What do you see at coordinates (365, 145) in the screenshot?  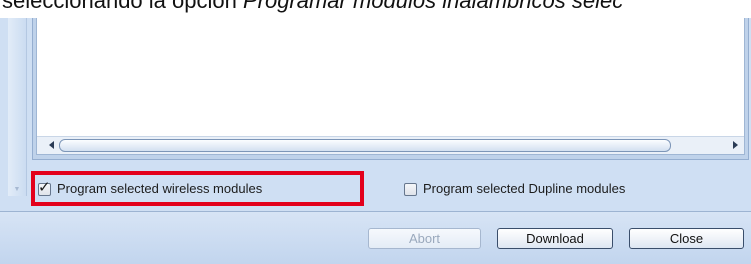 I see `horizontal-scroll-thumb` at bounding box center [365, 145].